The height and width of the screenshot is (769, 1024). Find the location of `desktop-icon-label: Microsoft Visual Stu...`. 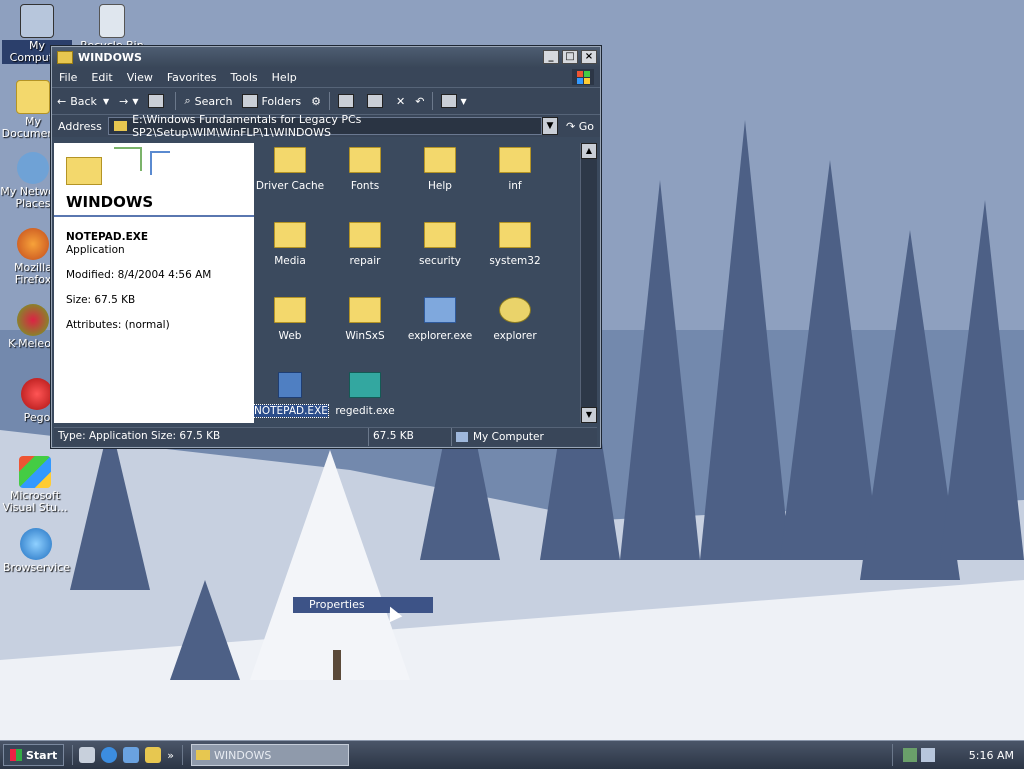

desktop-icon-label: Microsoft Visual Stu... is located at coordinates (35, 501).